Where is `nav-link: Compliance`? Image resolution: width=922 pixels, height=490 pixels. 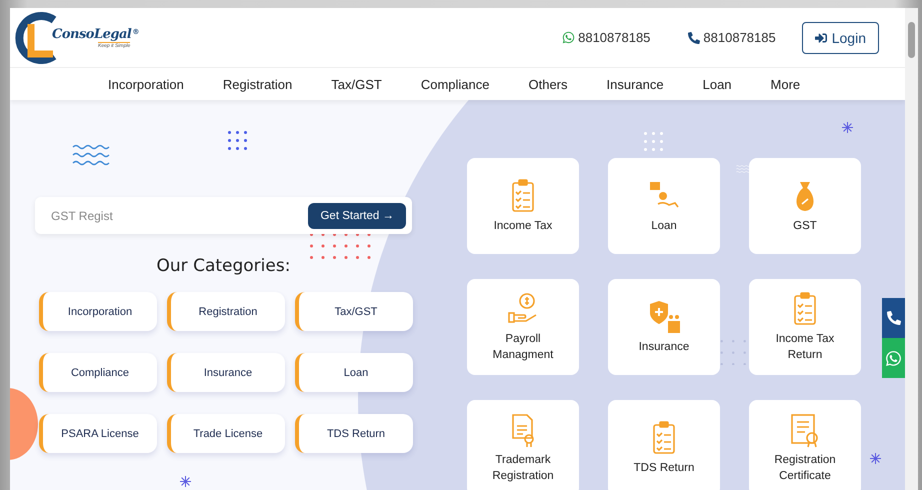 nav-link: Compliance is located at coordinates (455, 84).